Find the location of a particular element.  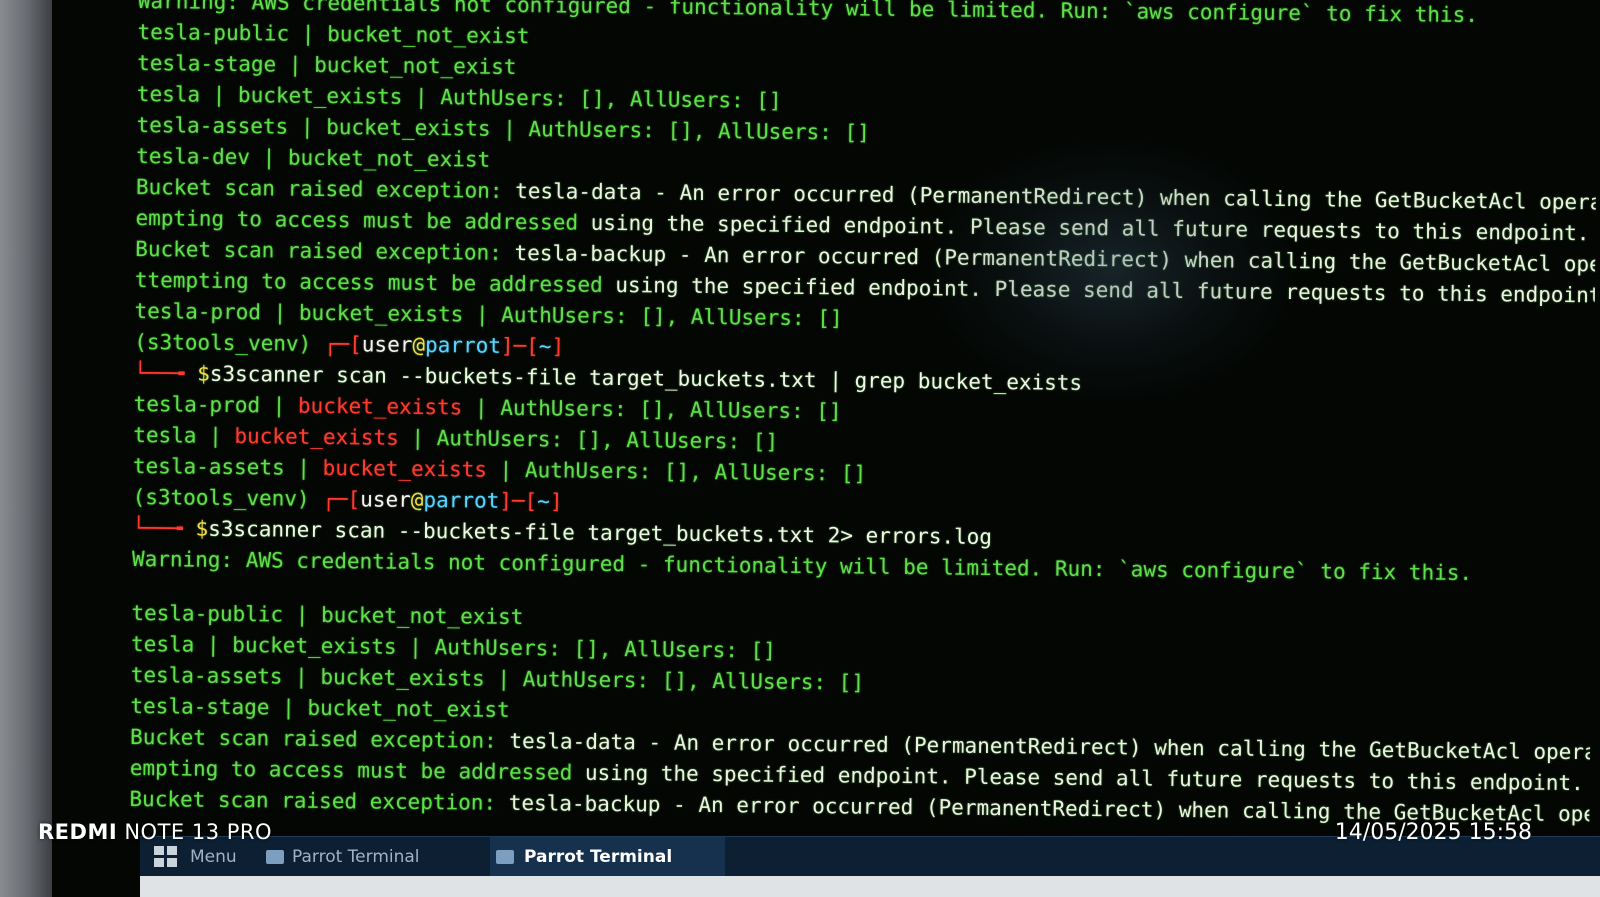

taskbar-item-label: Parrot Terminal is located at coordinates (598, 857).